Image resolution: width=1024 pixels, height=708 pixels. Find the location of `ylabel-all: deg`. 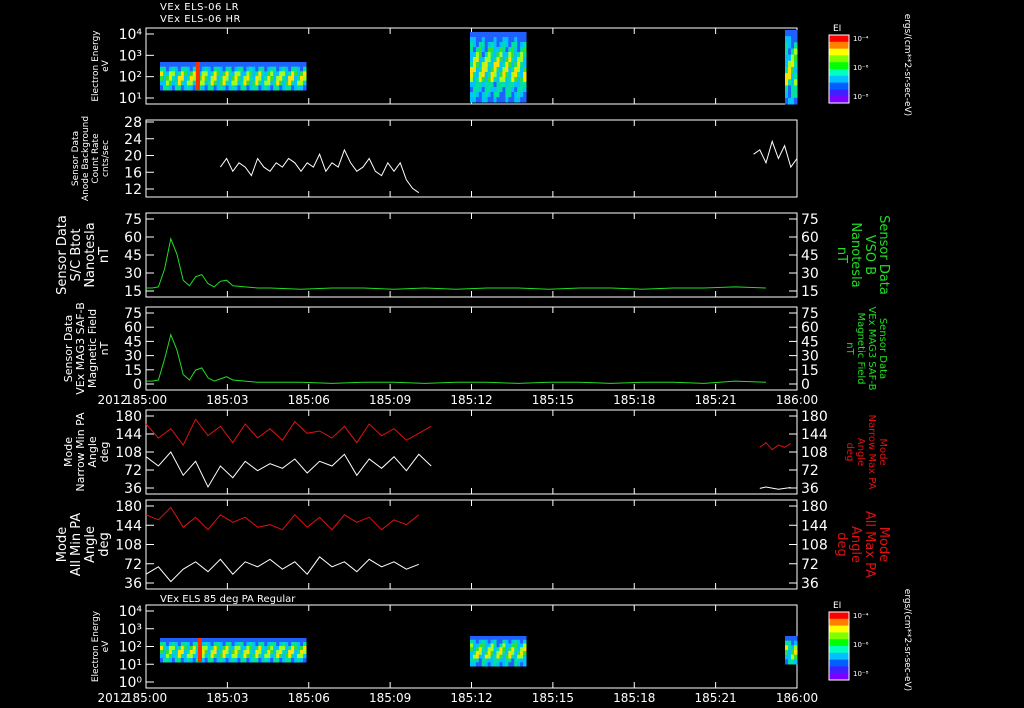

ylabel-all: deg is located at coordinates (104, 544).